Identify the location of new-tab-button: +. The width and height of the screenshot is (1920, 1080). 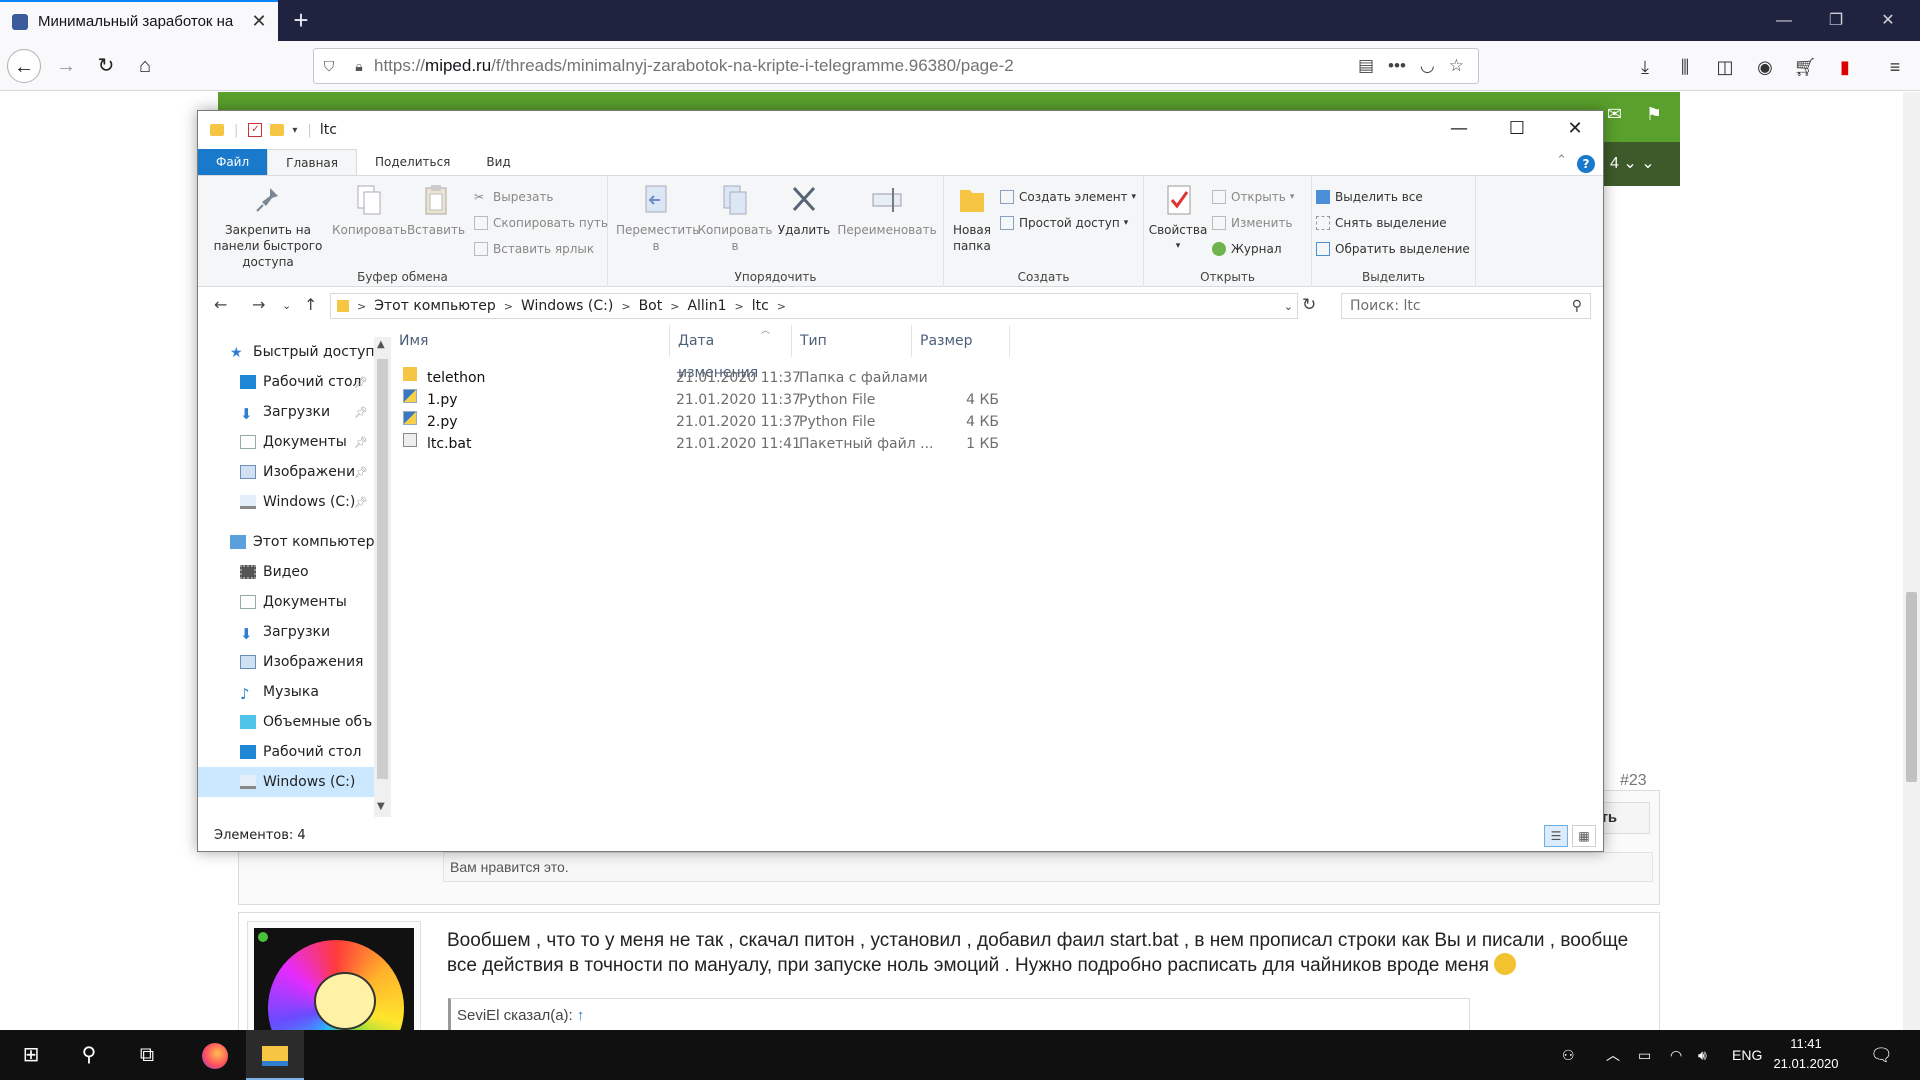
(301, 21).